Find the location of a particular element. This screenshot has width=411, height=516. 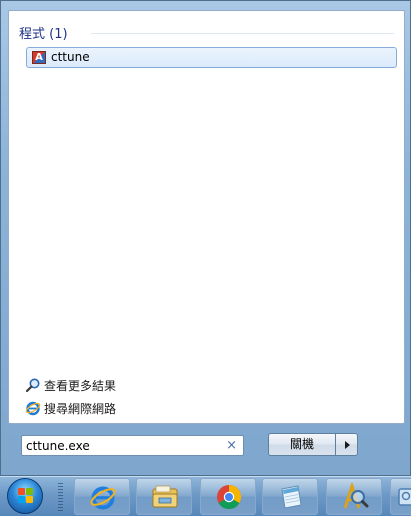

cttune-app-icon: A is located at coordinates (39, 57).